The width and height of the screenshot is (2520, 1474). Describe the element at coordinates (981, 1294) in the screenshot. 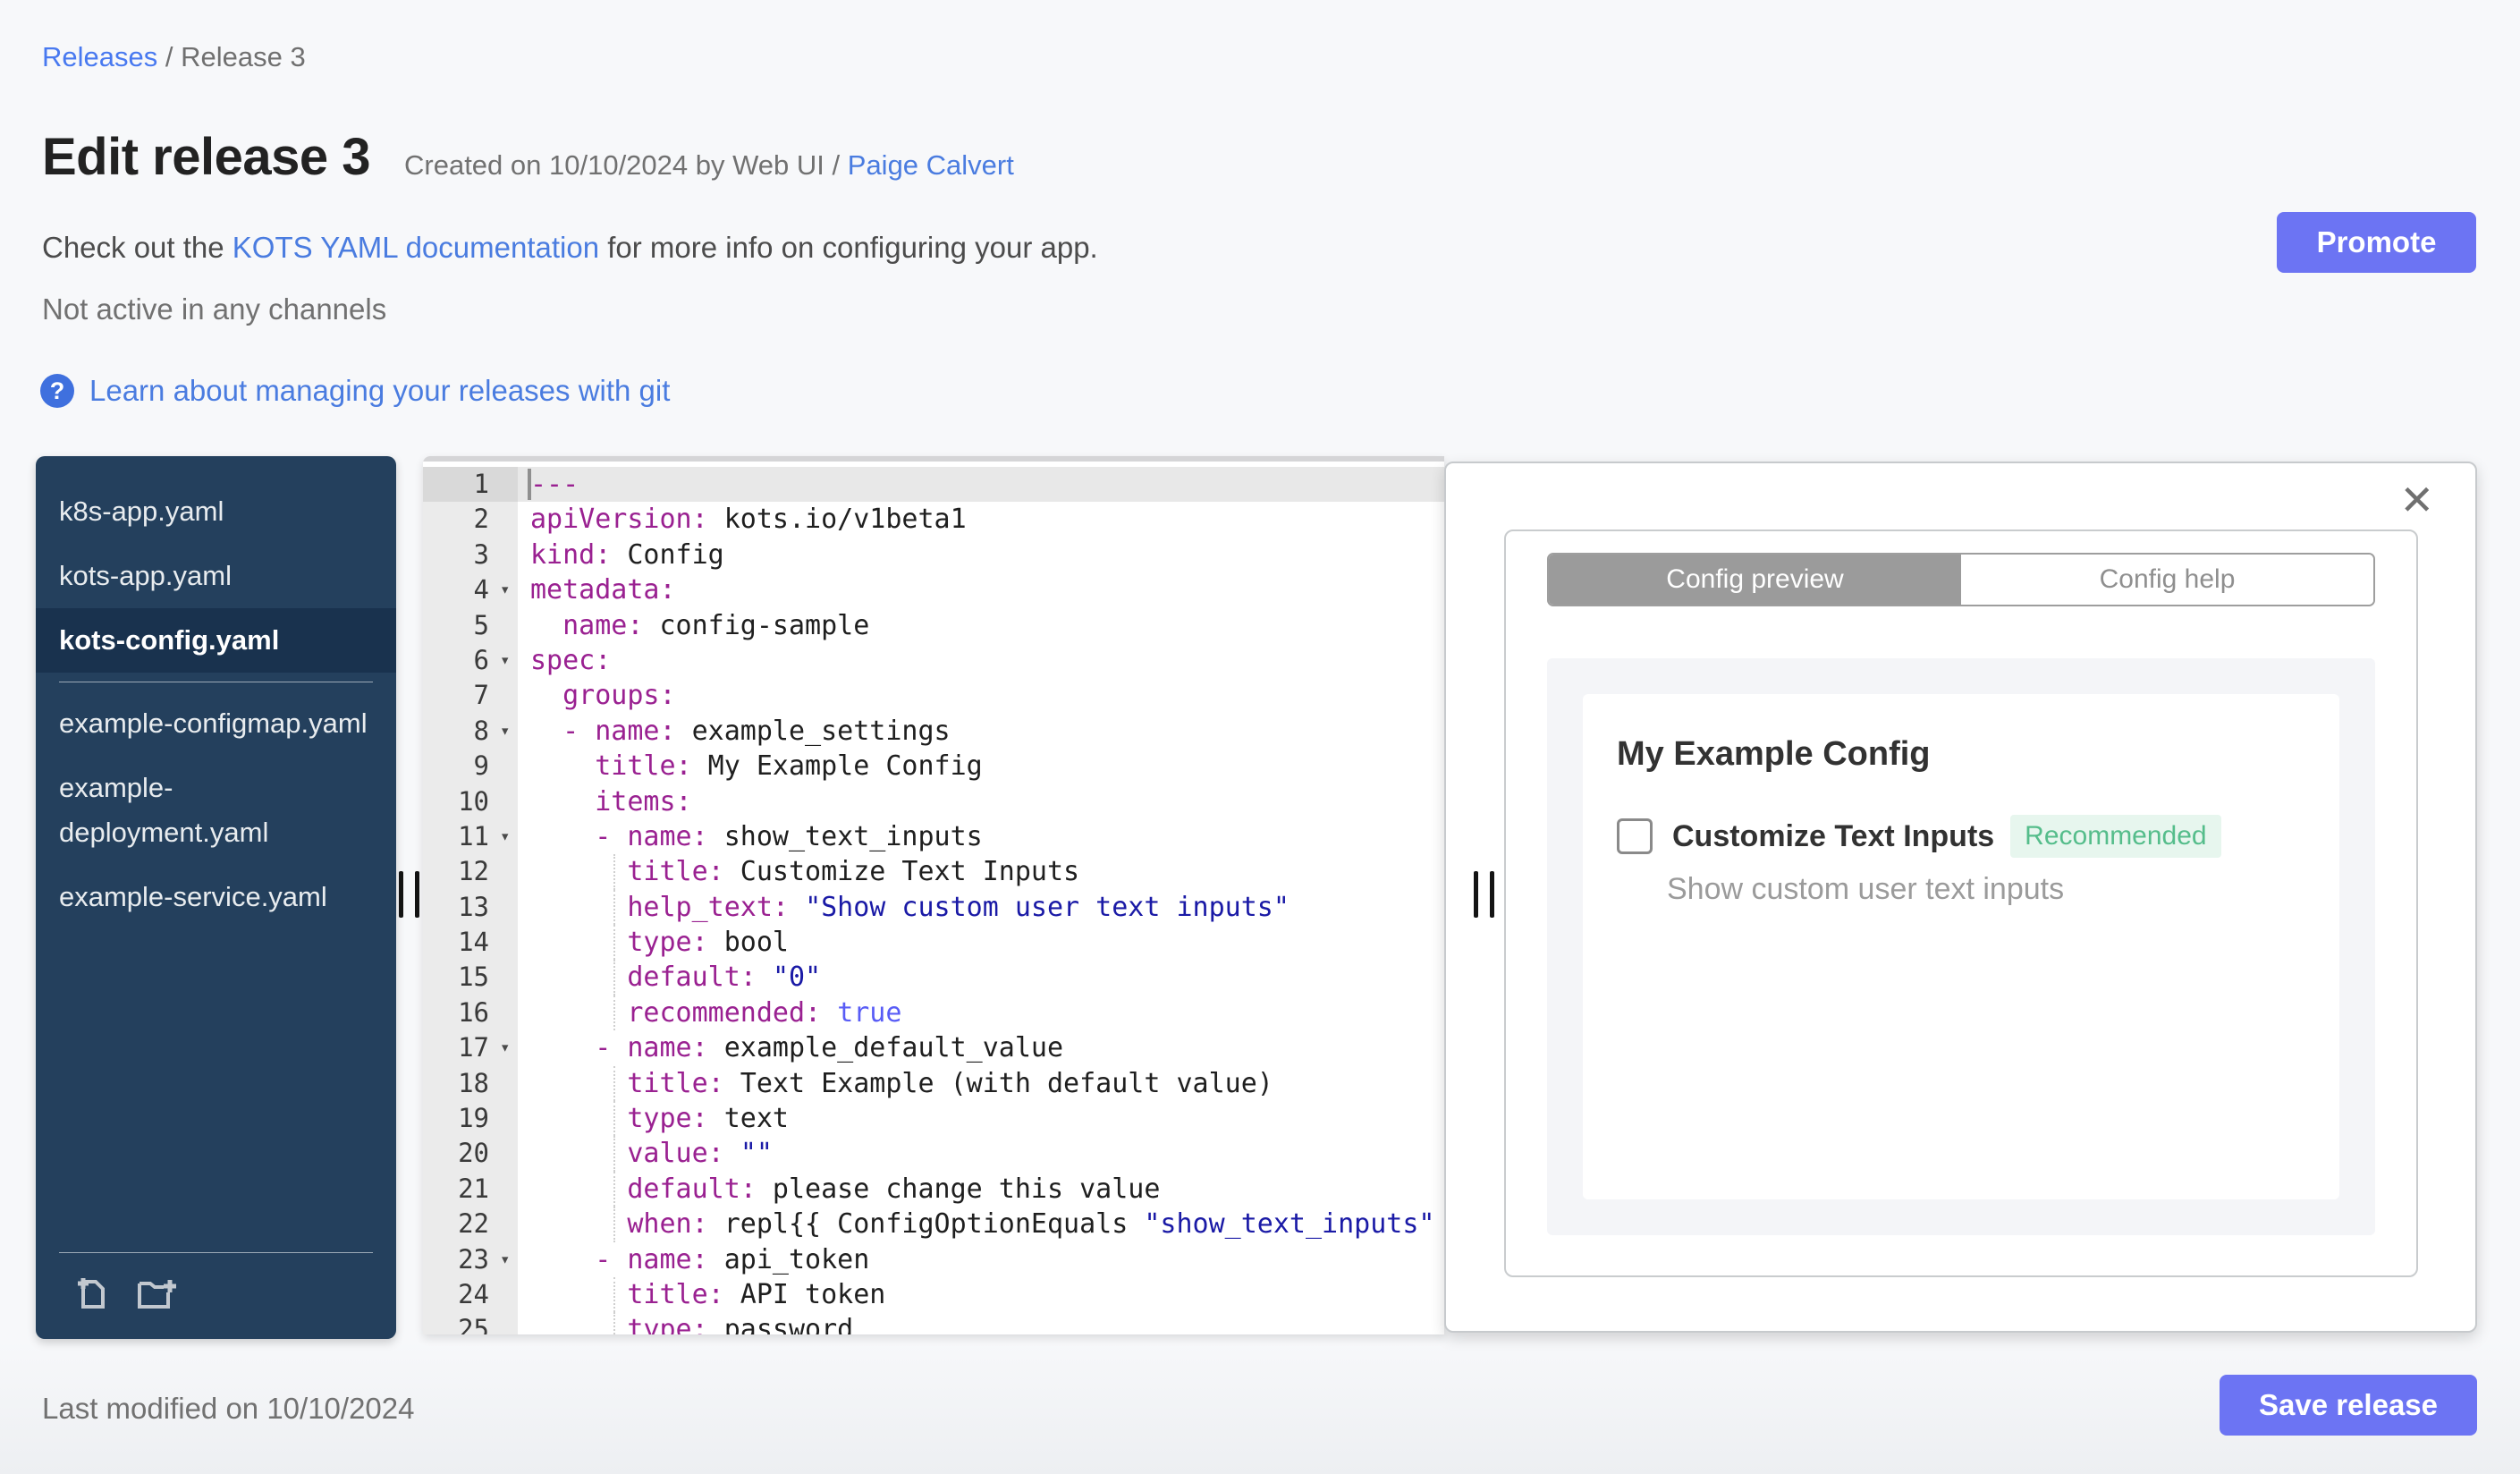

I see `code-text: title: API token` at that location.